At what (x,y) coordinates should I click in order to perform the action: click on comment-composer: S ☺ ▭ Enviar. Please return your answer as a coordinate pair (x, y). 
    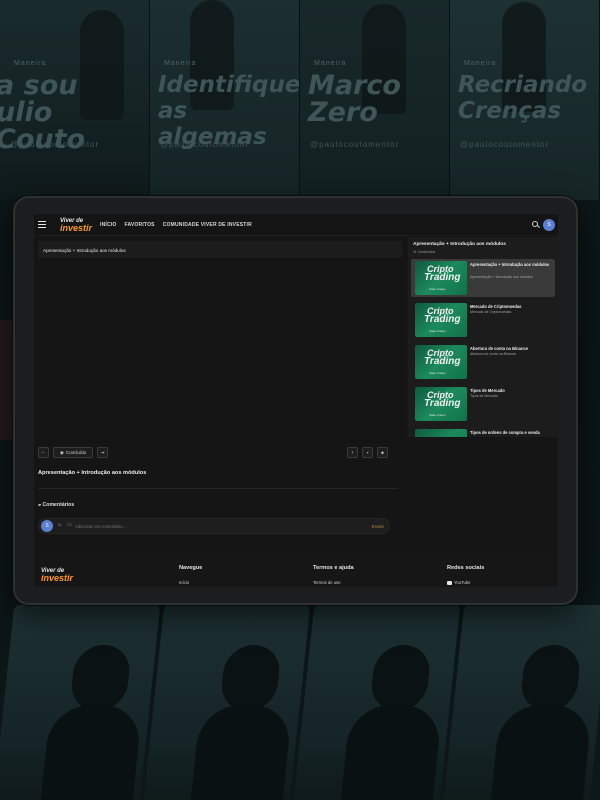
    Looking at the image, I should click on (214, 526).